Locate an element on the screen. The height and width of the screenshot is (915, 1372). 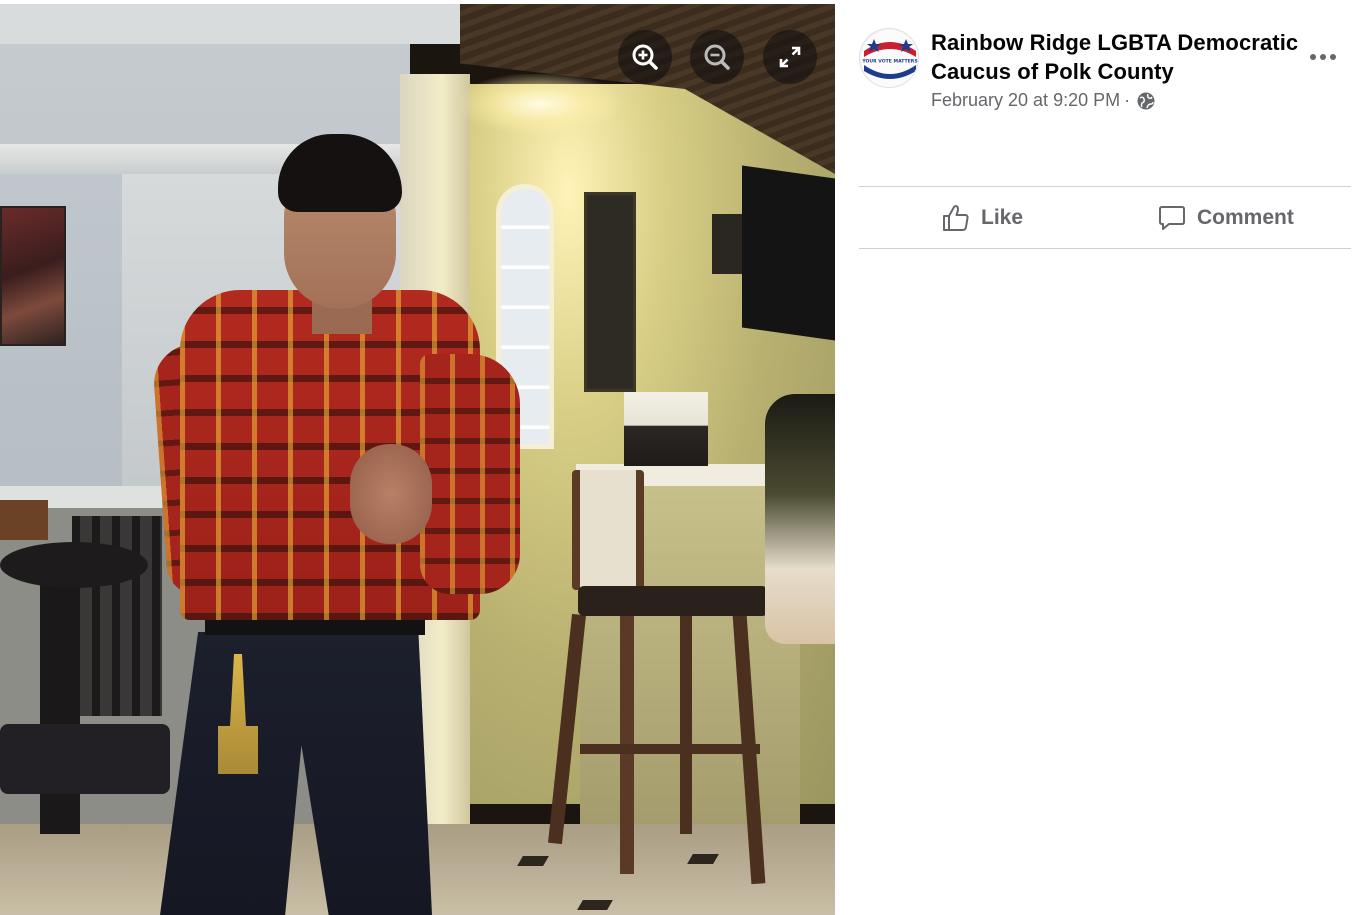
like-button: Like is located at coordinates (982, 218).